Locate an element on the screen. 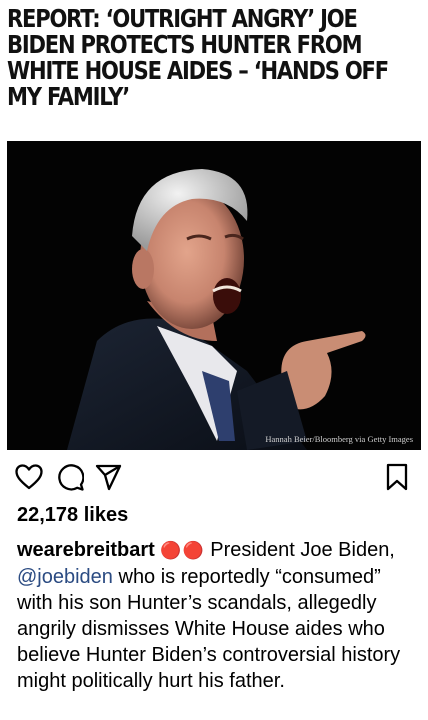  speech-bubble-icon is located at coordinates (70, 477).